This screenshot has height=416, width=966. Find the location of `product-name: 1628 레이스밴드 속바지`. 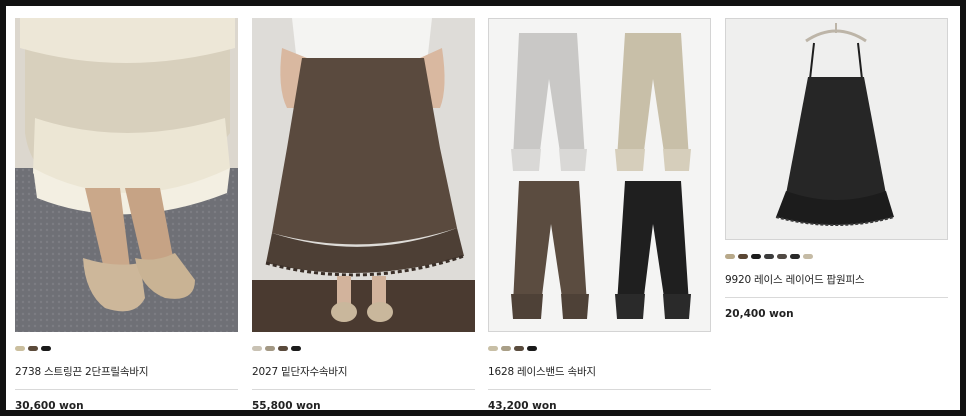

product-name: 1628 레이스밴드 속바지 is located at coordinates (599, 371).